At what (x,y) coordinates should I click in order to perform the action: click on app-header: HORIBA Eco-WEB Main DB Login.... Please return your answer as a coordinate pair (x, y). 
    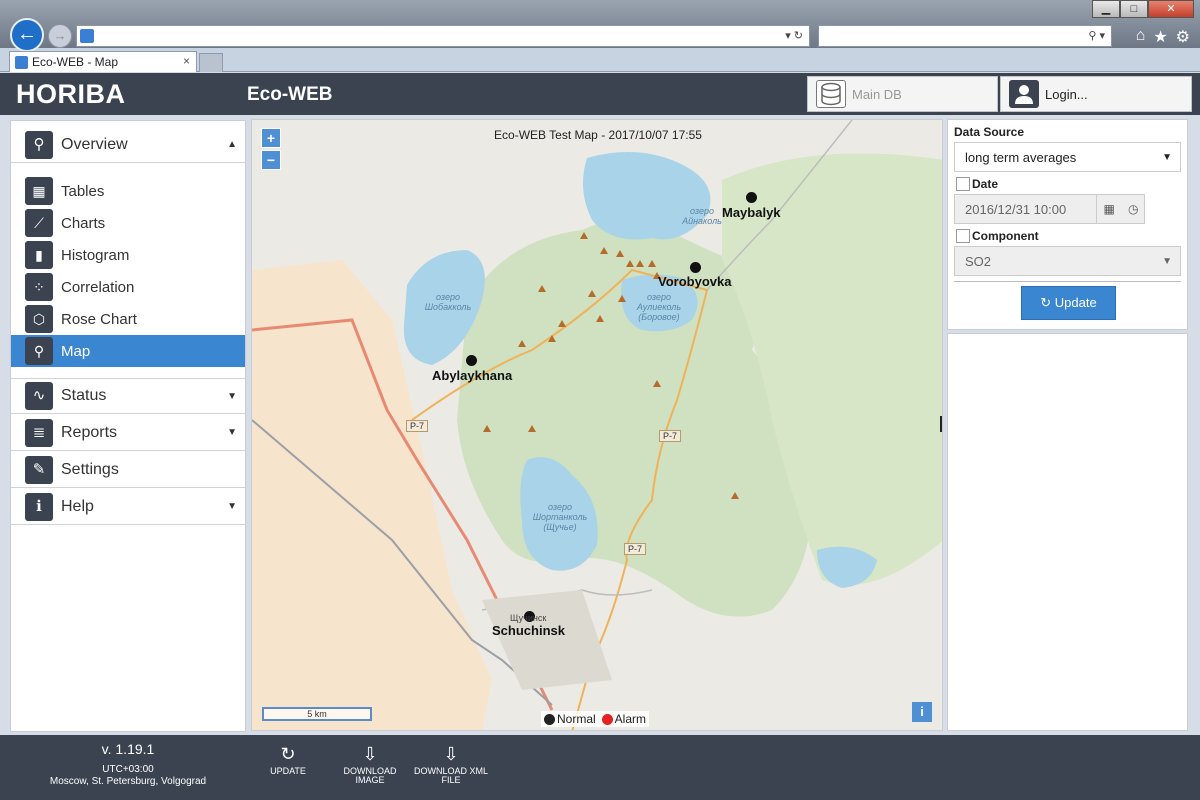
    Looking at the image, I should click on (600, 94).